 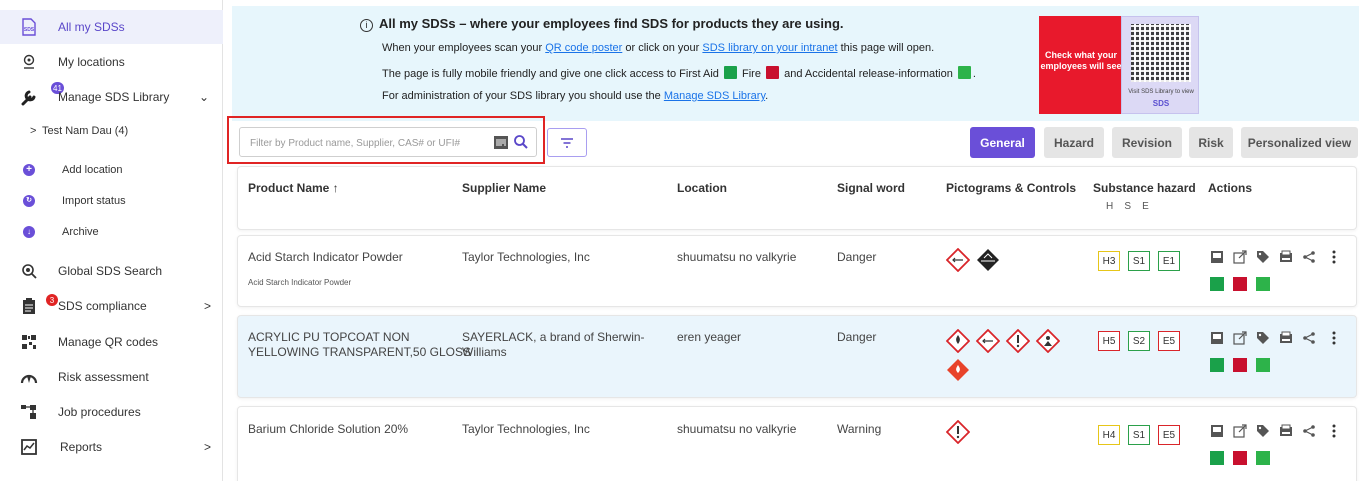 I want to click on ghs-exclamation-icon, so click(x=958, y=432).